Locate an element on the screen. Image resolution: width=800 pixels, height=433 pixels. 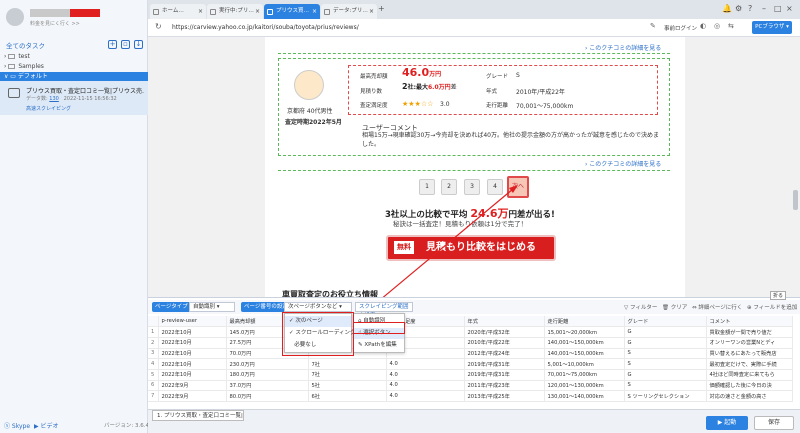
table-cell: S ツーリングセレクション is located at coordinates (665, 396).